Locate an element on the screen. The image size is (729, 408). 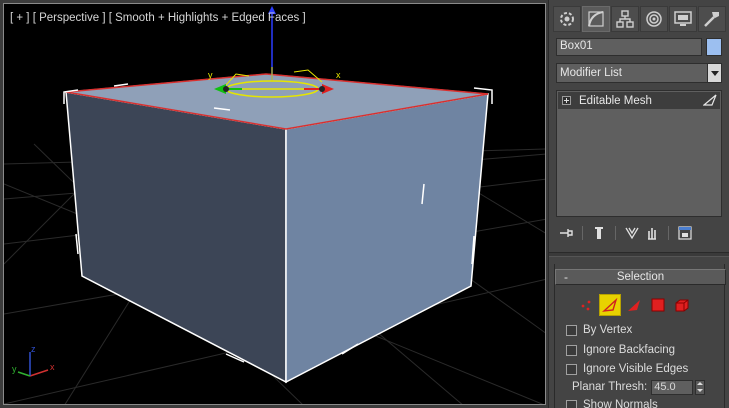
make-unique-icon is located at coordinates (632, 233).